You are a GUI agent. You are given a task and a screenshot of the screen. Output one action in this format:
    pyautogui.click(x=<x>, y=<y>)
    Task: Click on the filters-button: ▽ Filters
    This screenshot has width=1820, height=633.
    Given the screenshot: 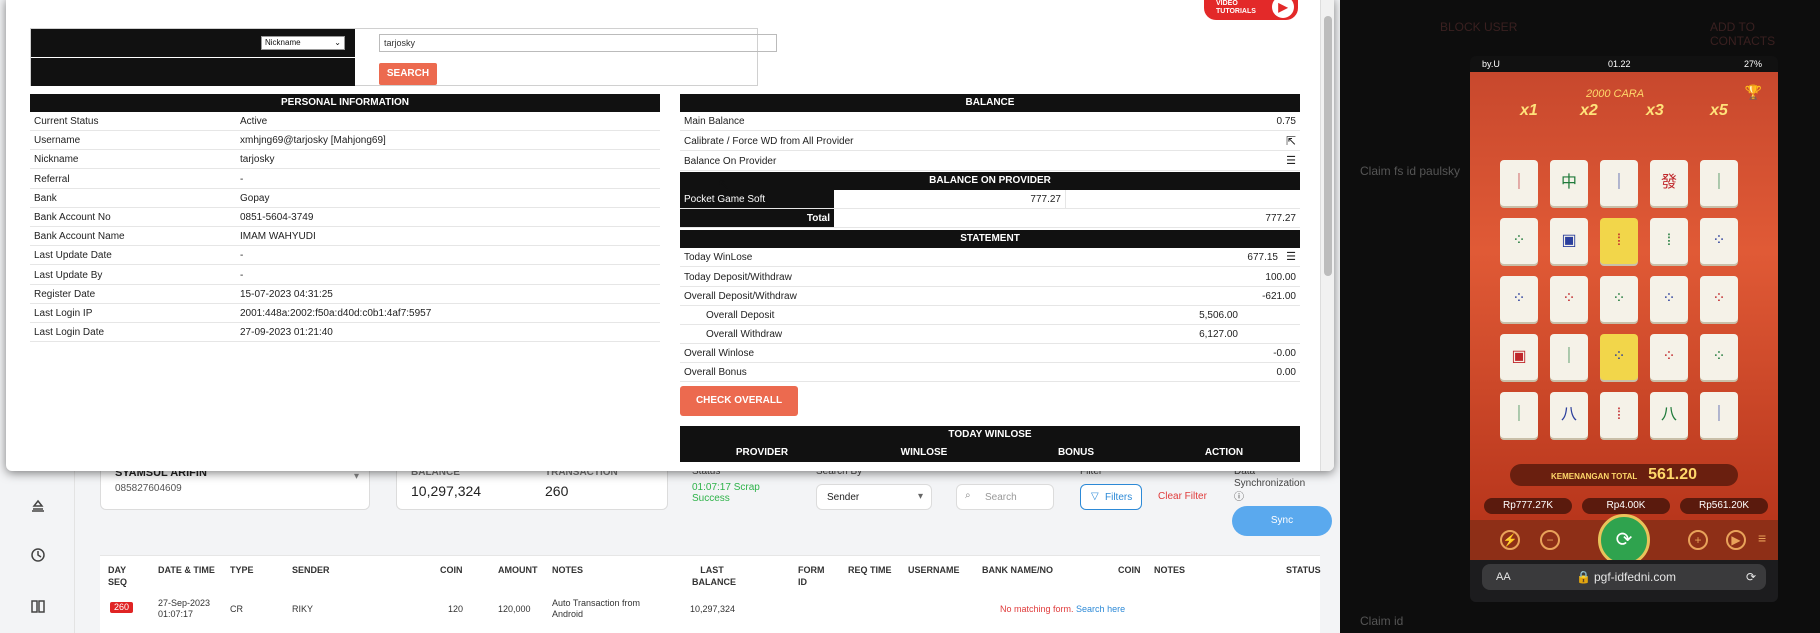 What is the action you would take?
    pyautogui.click(x=1111, y=497)
    